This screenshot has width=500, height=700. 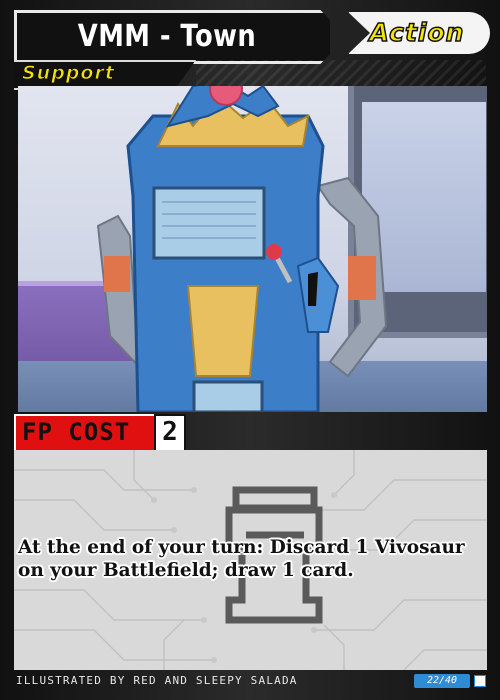 What do you see at coordinates (170, 432) in the screenshot?
I see `fp-cost-value: 2` at bounding box center [170, 432].